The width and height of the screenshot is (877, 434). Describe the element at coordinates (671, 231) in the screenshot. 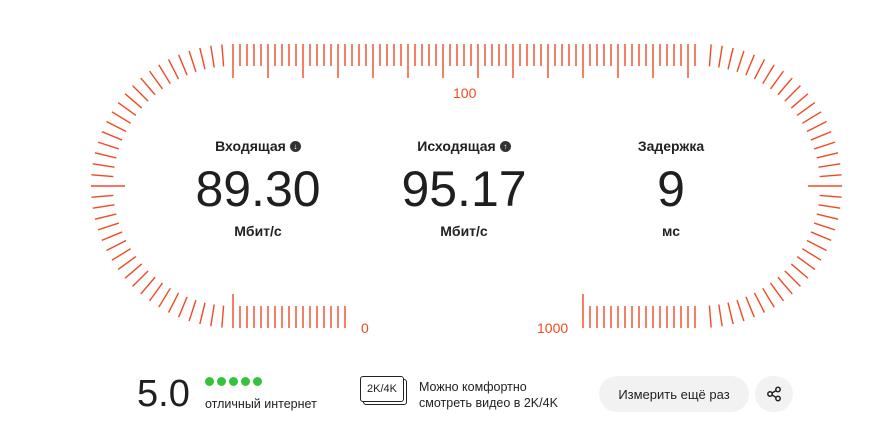

I see `latency-unit: мс` at that location.